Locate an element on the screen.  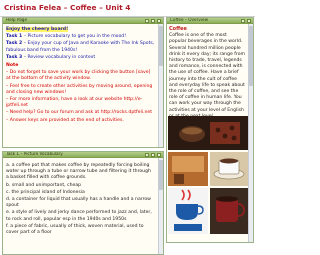
help-panel-header: Help Page is located at coordinates (83, 21).